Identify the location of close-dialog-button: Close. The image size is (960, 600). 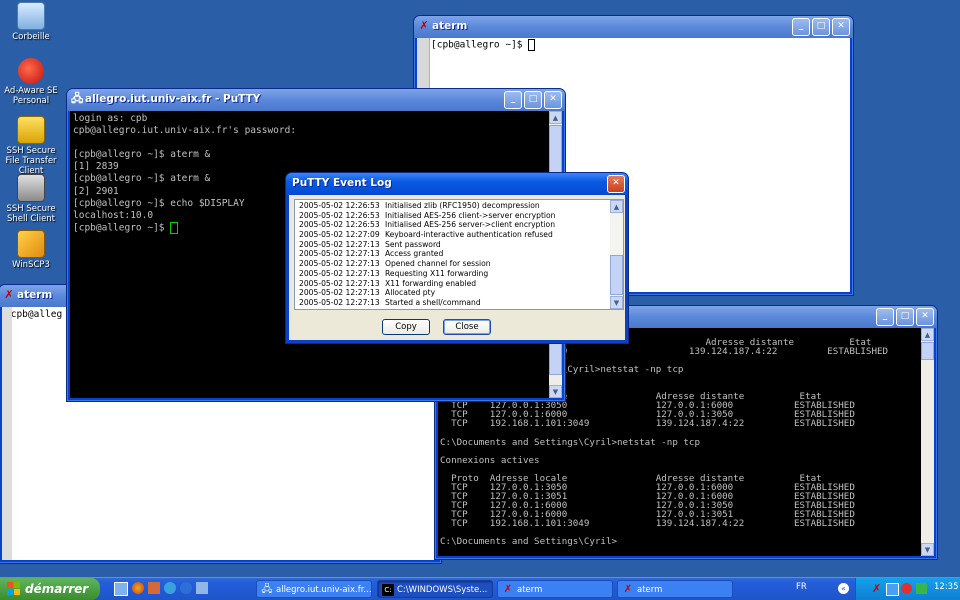
(467, 327).